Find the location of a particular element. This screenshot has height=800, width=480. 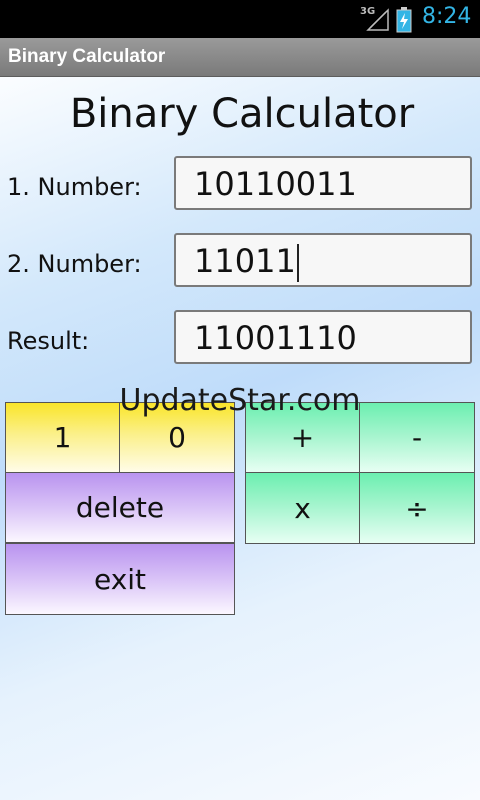

number1-label: 1. Number: is located at coordinates (74, 187).